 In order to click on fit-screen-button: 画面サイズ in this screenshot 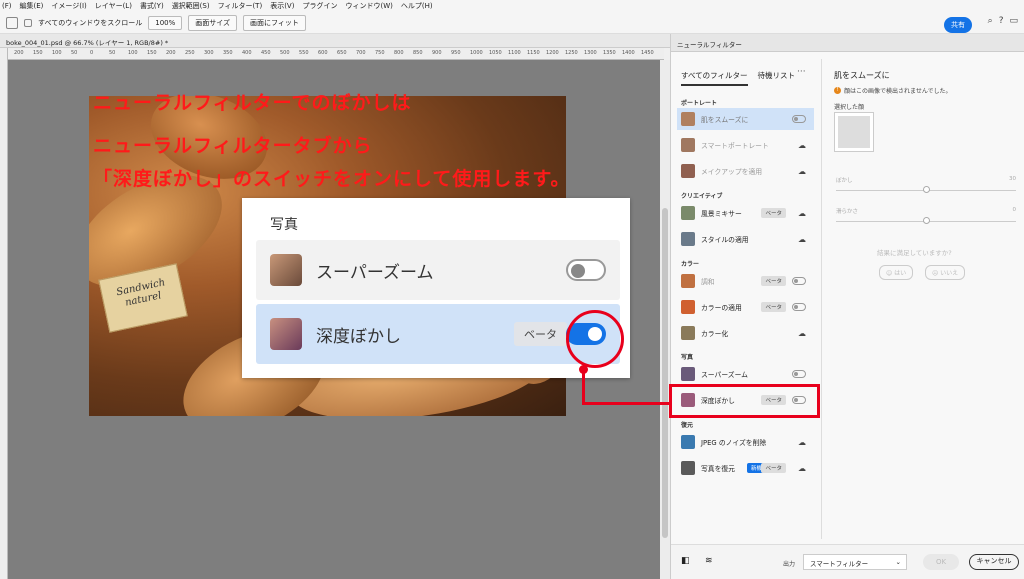, I will do `click(213, 22)`.